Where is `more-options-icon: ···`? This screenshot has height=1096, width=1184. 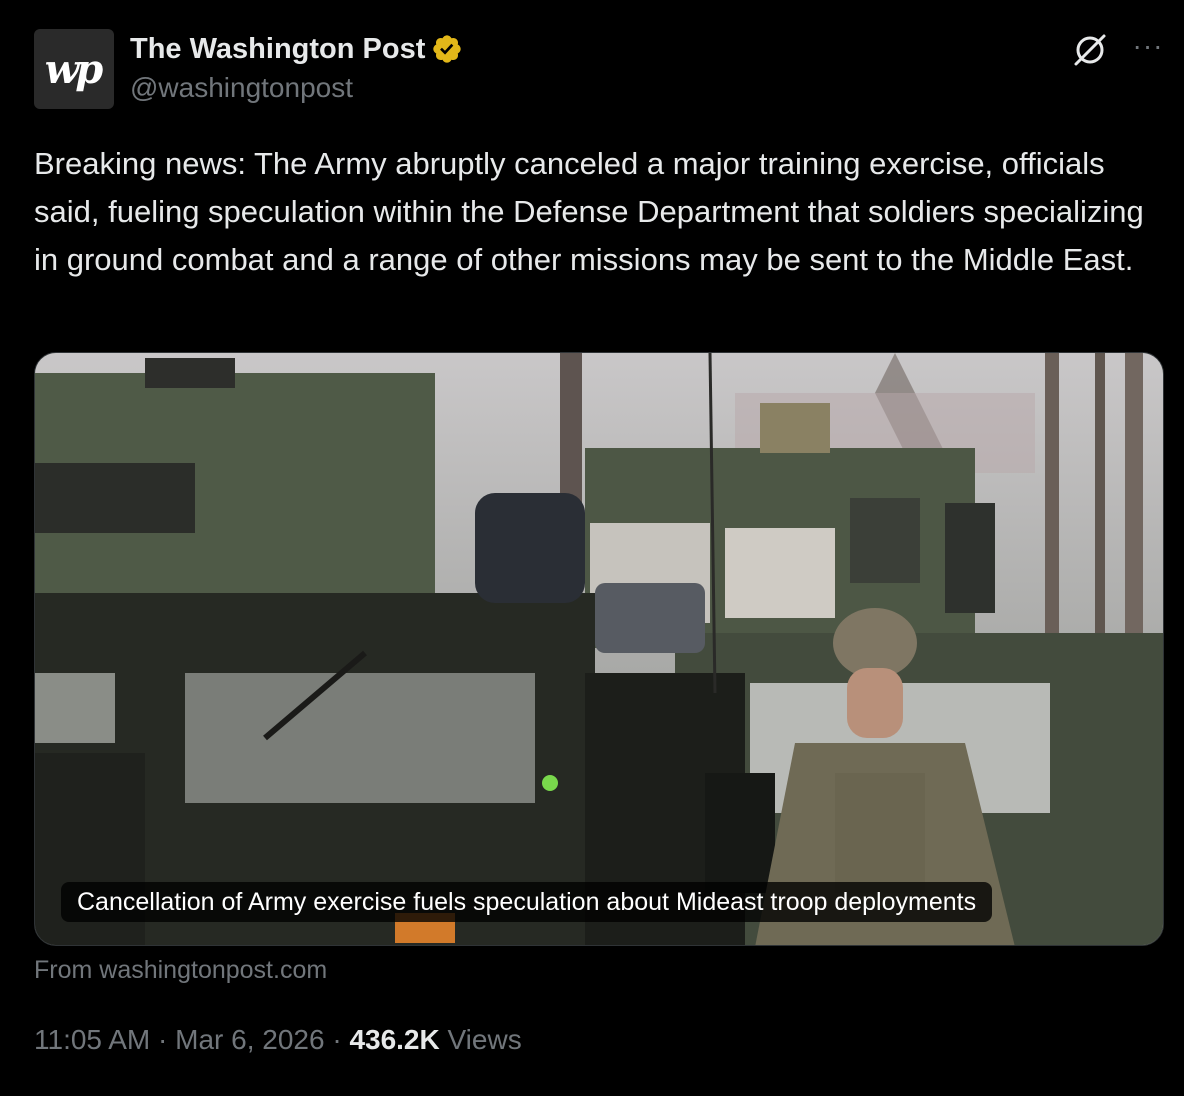
more-options-icon: ··· is located at coordinates (1148, 48).